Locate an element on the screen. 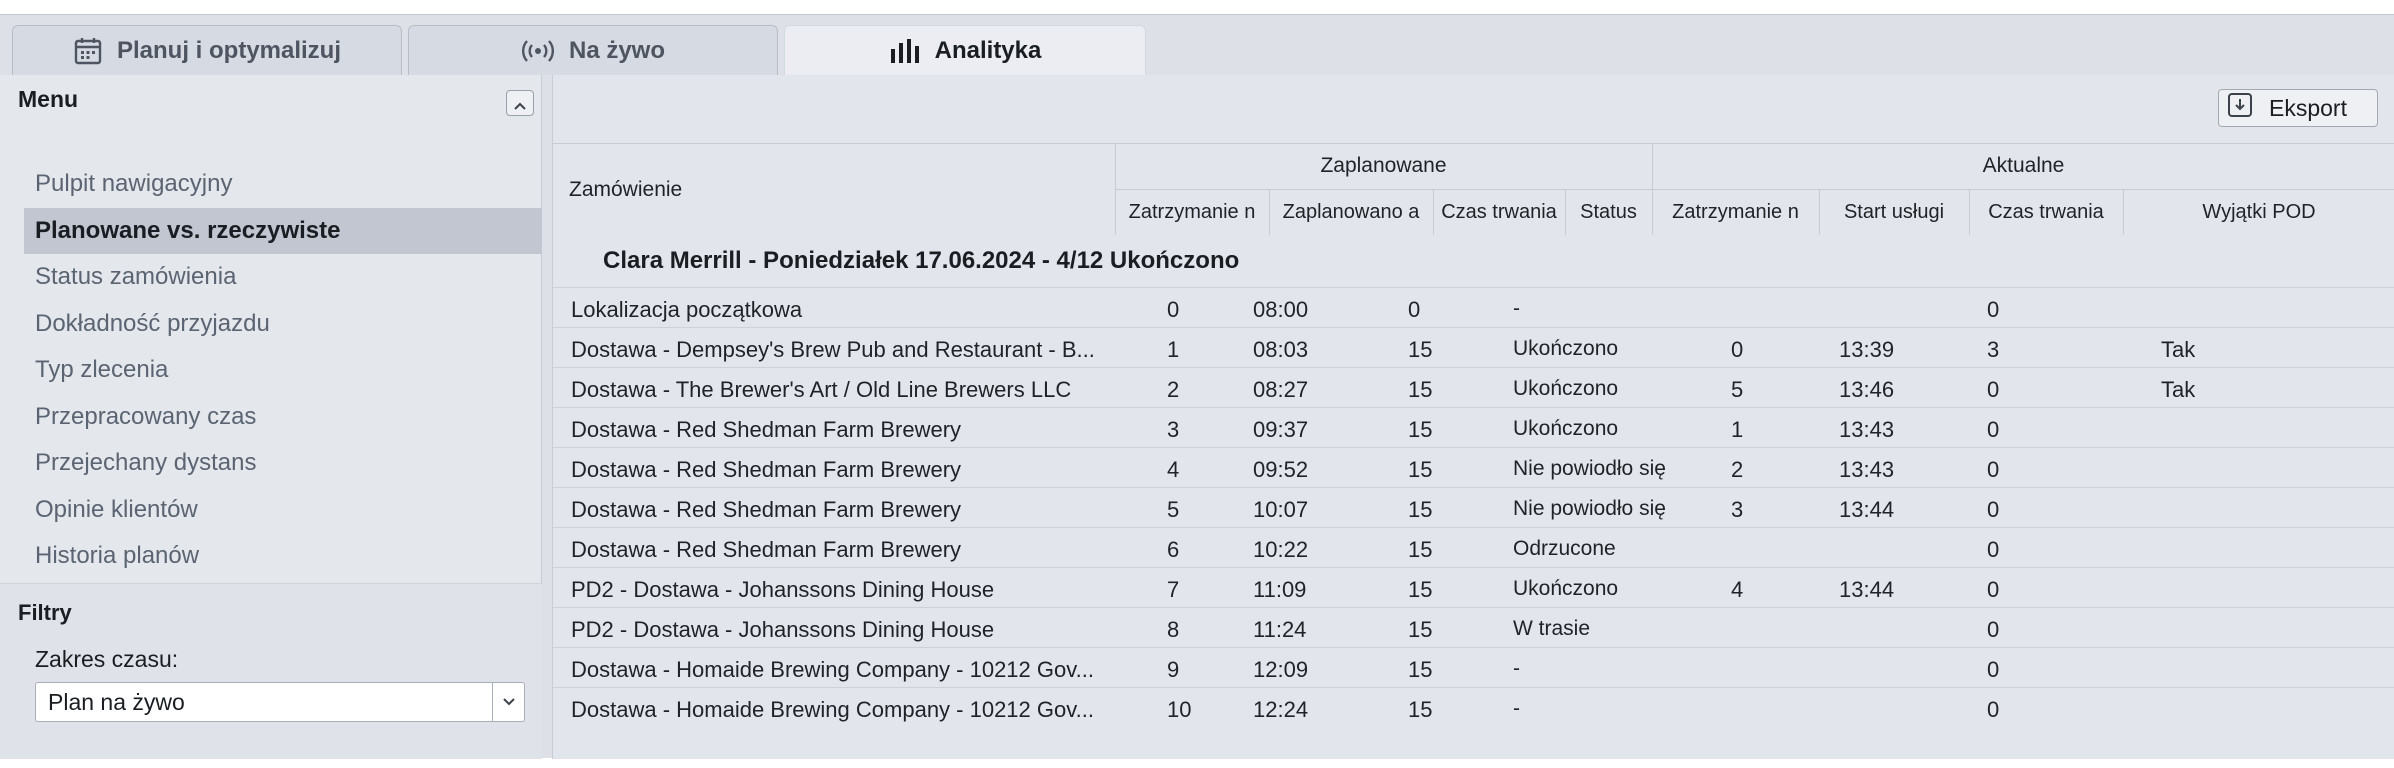  time-range-label: Zakres czasu: is located at coordinates (107, 659).